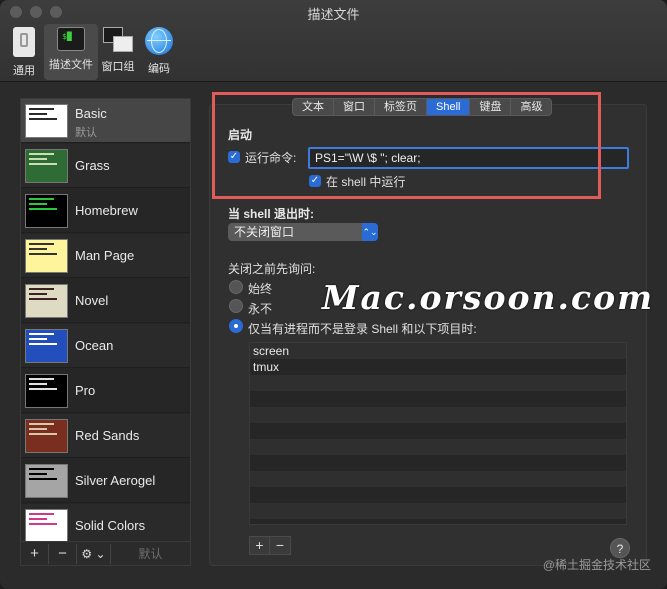  I want to click on toolbar-general: 通用, so click(24, 52).